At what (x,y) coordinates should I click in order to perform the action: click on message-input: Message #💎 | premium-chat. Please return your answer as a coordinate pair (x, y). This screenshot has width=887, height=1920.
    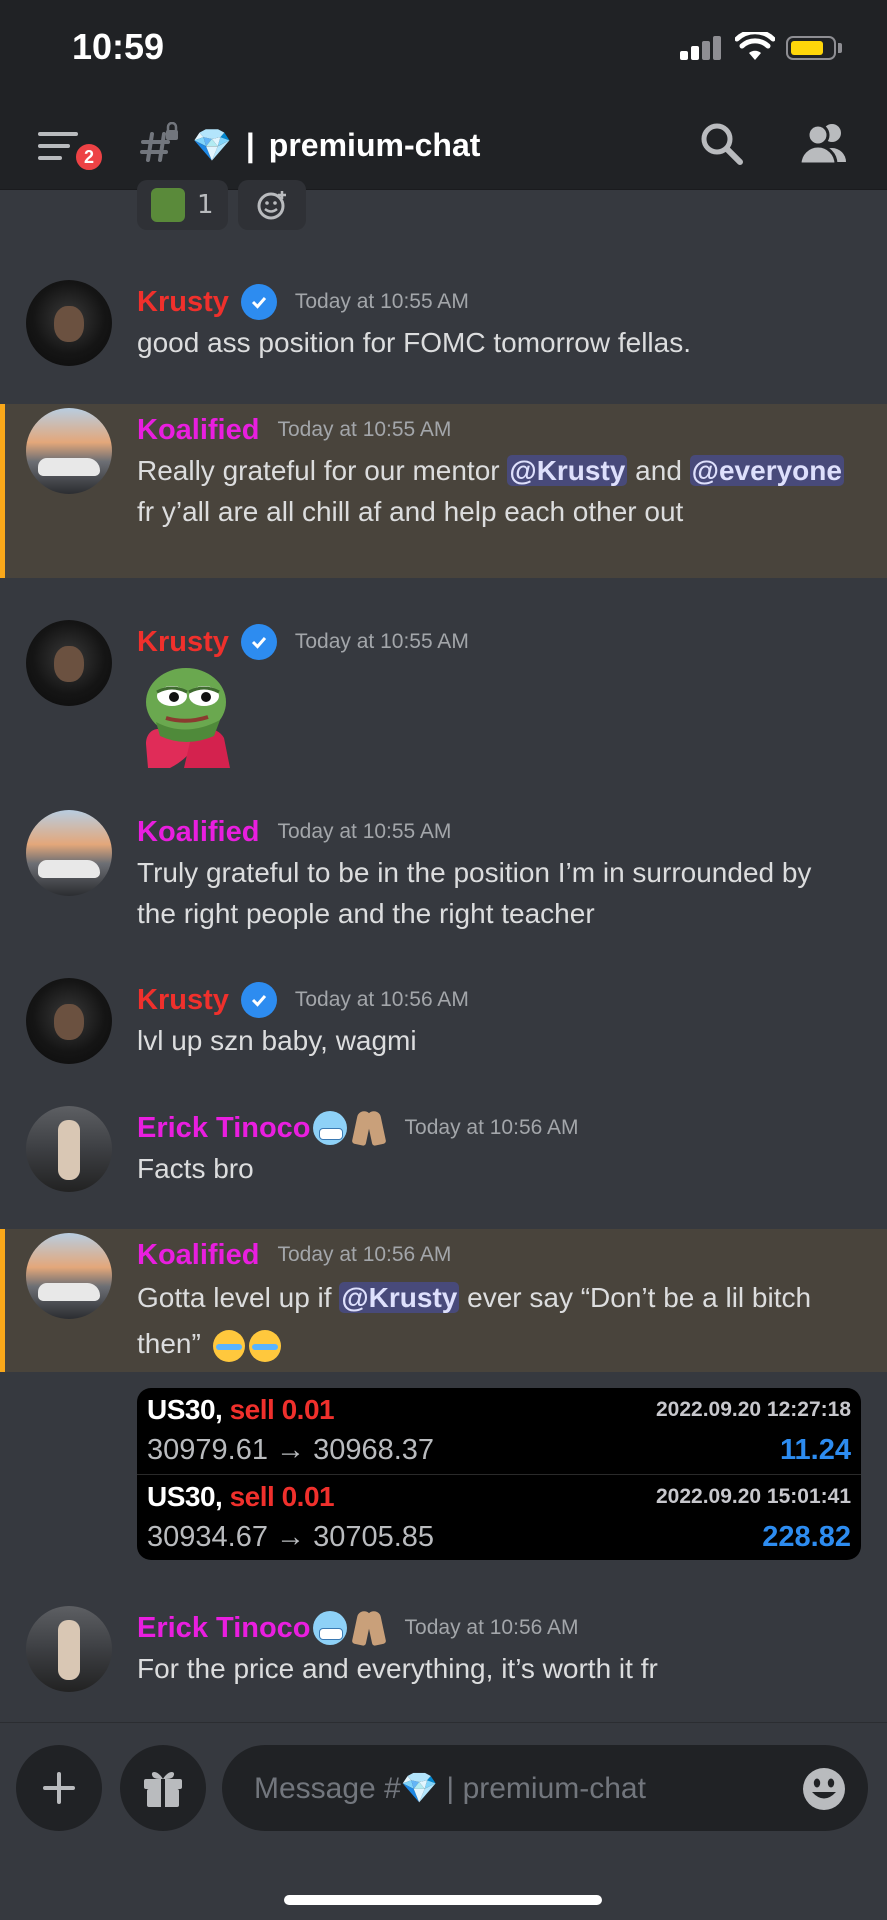
    Looking at the image, I should click on (545, 1788).